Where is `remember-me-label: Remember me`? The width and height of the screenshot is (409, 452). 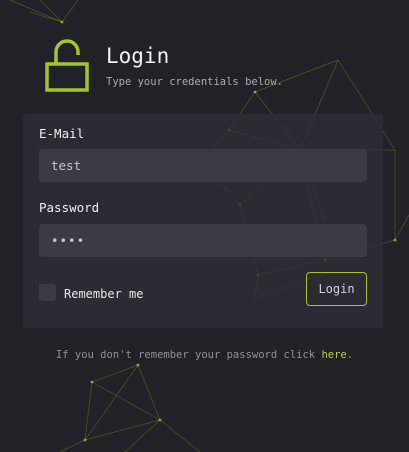 remember-me-label: Remember me is located at coordinates (103, 294).